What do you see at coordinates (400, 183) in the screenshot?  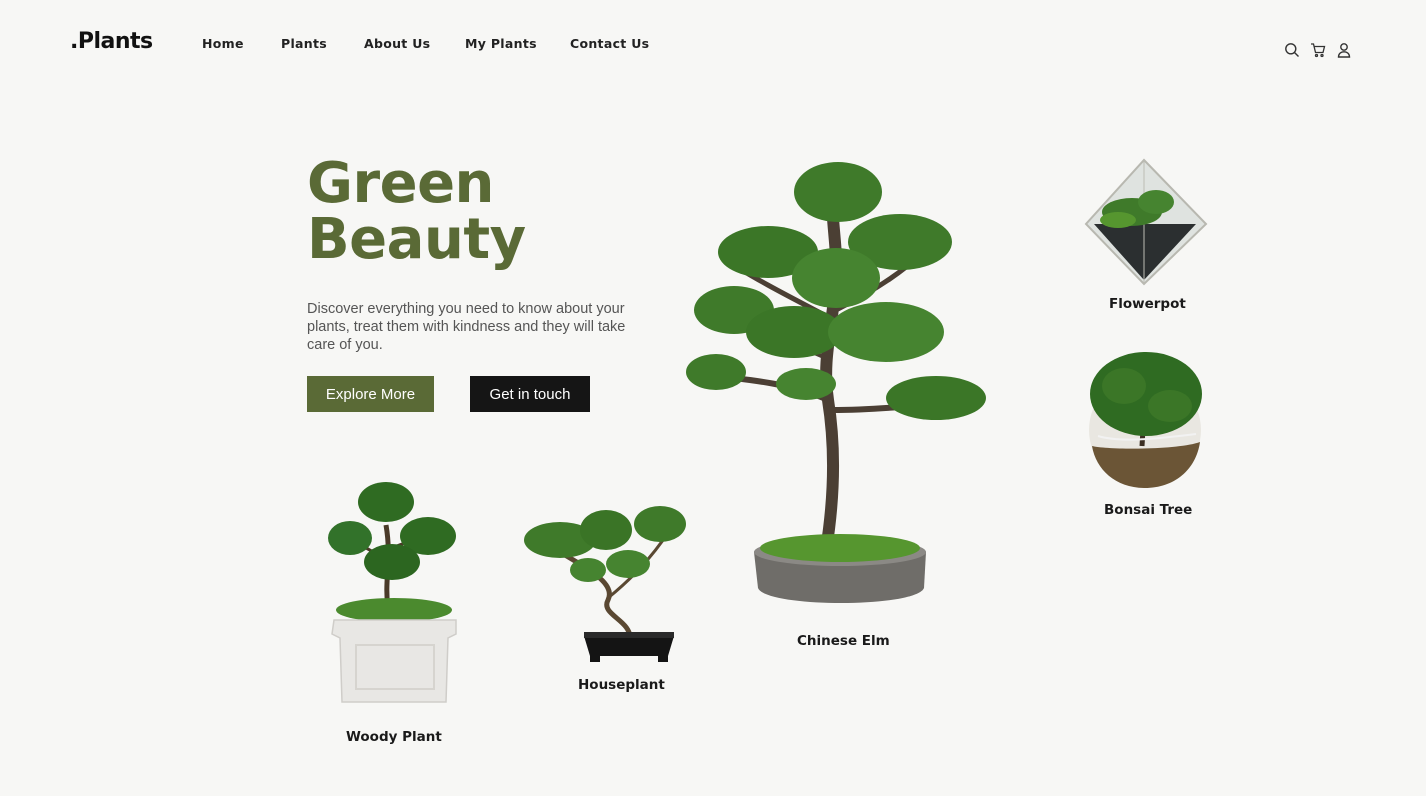 I see `hero-title-line-1: Green` at bounding box center [400, 183].